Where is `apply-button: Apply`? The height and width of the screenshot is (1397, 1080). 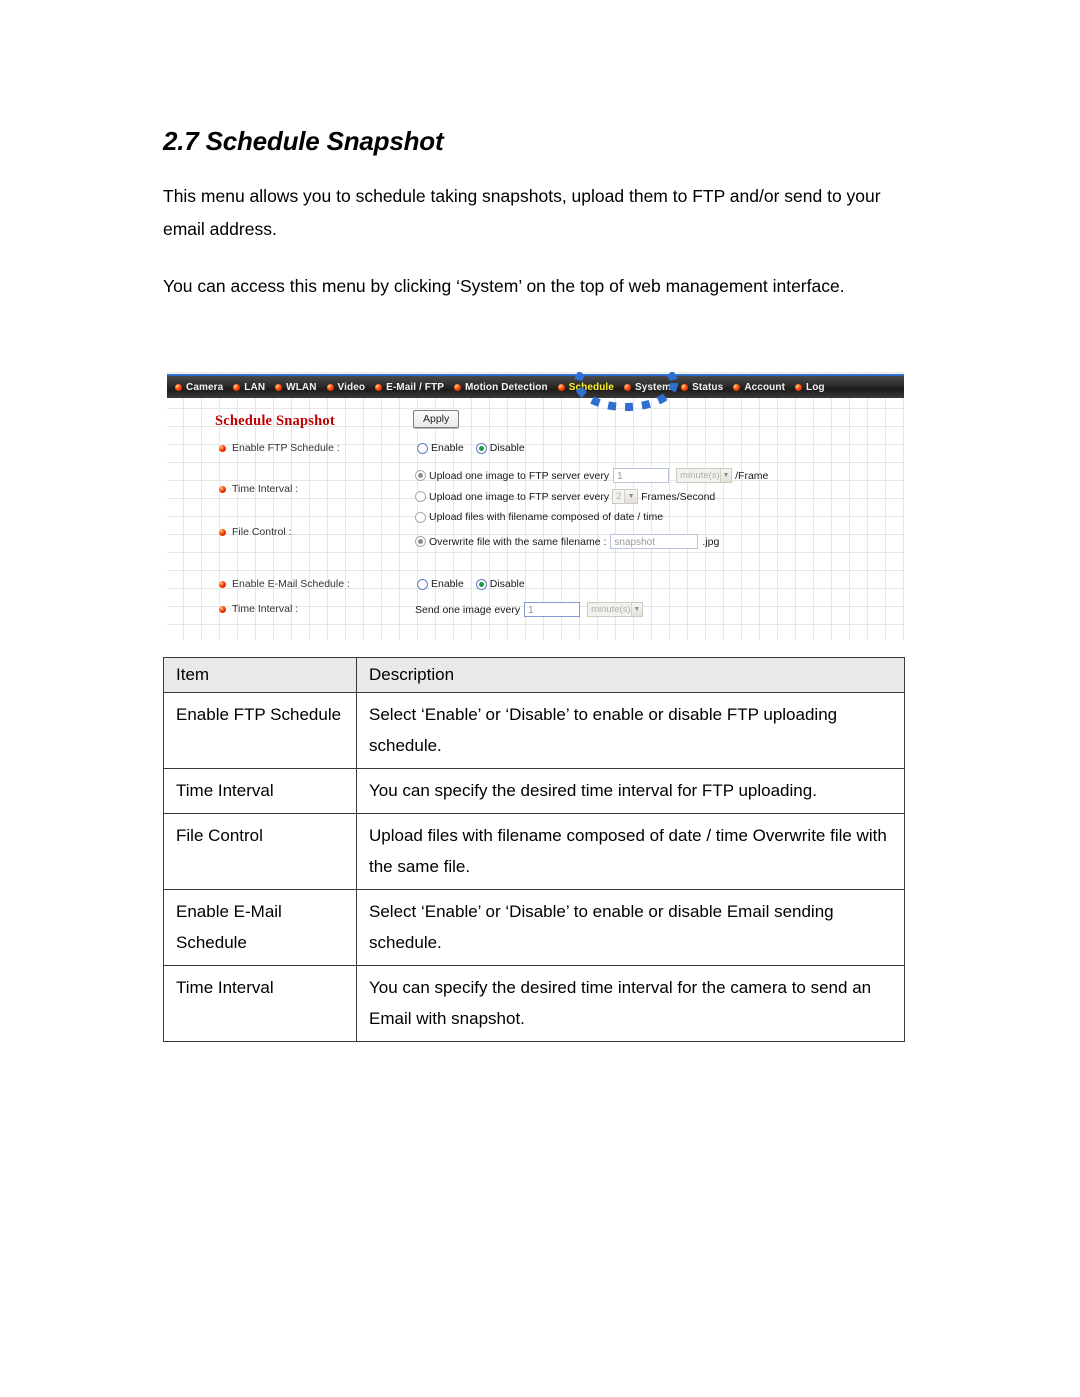 apply-button: Apply is located at coordinates (436, 419).